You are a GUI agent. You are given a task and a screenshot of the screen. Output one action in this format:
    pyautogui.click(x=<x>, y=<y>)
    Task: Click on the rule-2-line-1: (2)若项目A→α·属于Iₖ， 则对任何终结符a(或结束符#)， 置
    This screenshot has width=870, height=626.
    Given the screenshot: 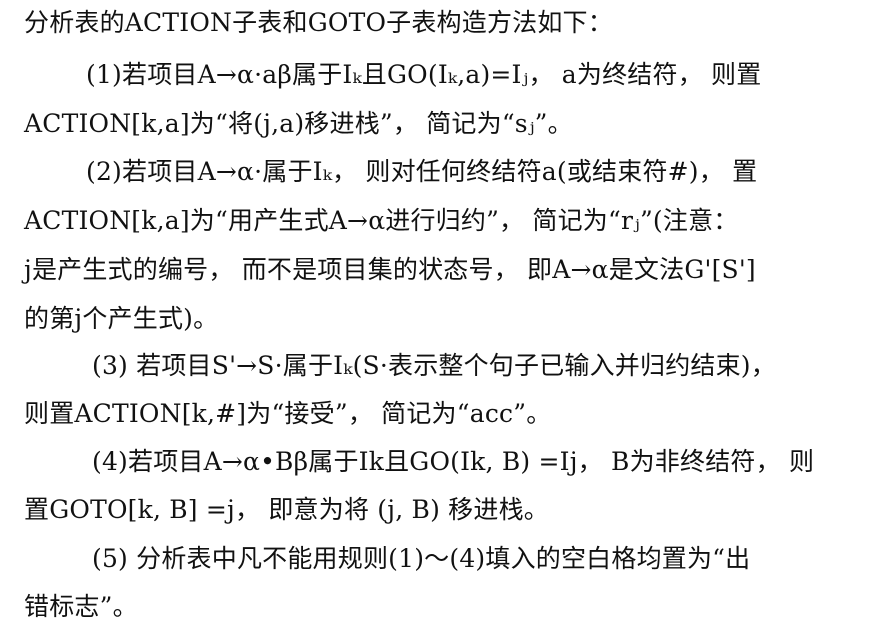 What is the action you would take?
    pyautogui.click(x=422, y=171)
    